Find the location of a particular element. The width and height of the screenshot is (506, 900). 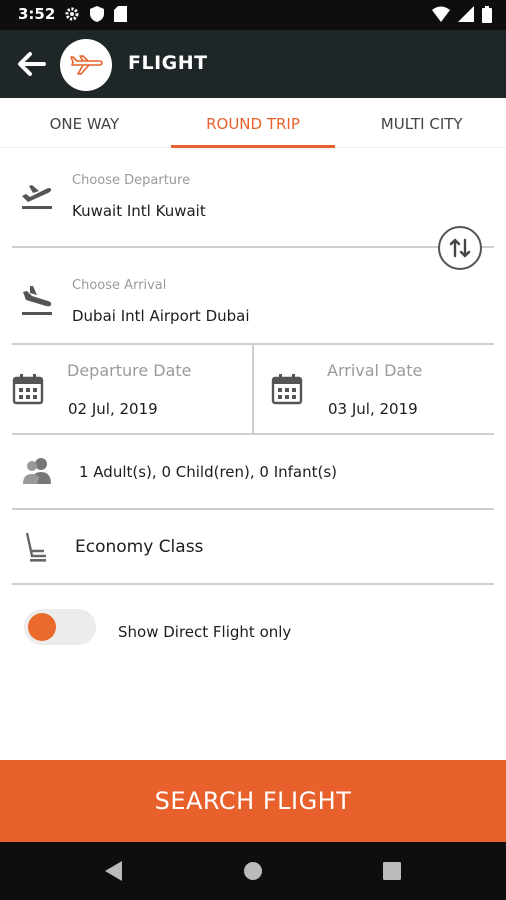

departure-label: Choose Departure is located at coordinates (131, 180).